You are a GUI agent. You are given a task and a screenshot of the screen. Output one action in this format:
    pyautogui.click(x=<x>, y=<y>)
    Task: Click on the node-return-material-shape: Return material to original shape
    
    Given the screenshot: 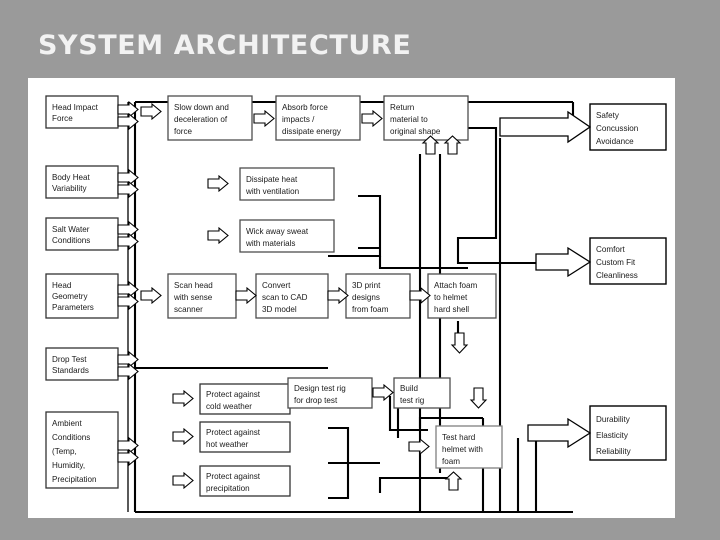 What is the action you would take?
    pyautogui.click(x=426, y=118)
    